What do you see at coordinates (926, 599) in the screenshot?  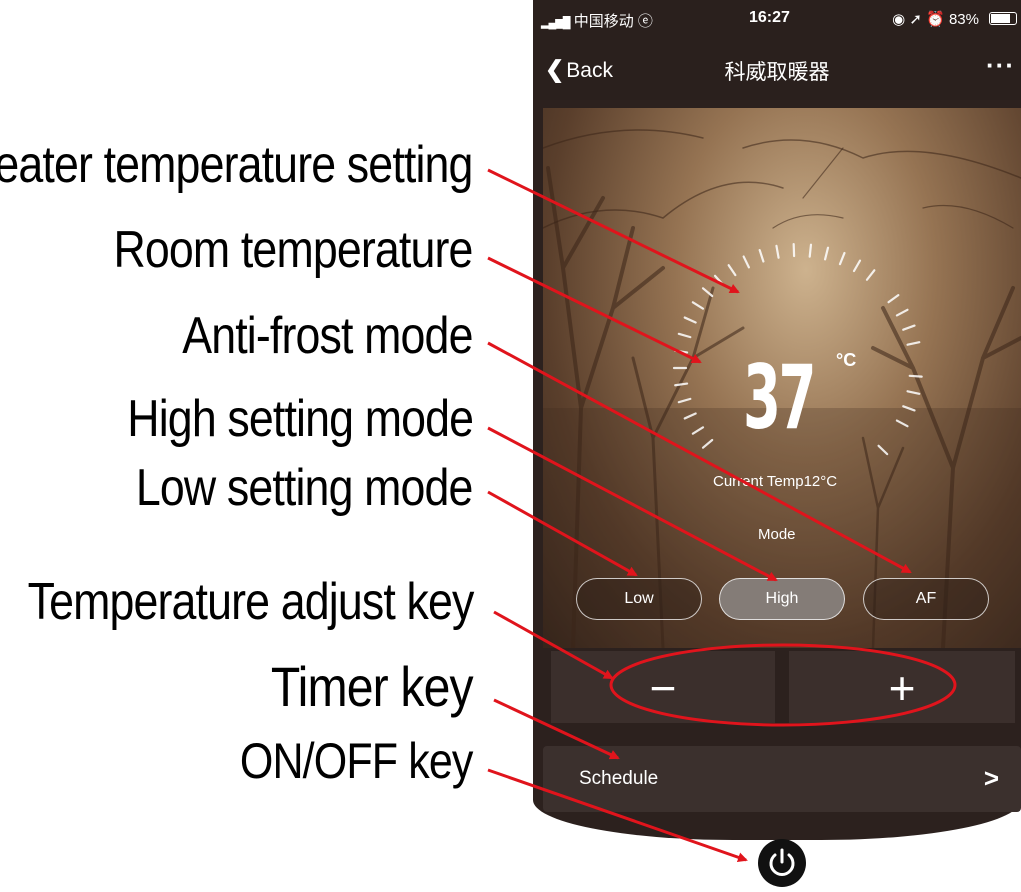 I see `mode-af-button: AF` at bounding box center [926, 599].